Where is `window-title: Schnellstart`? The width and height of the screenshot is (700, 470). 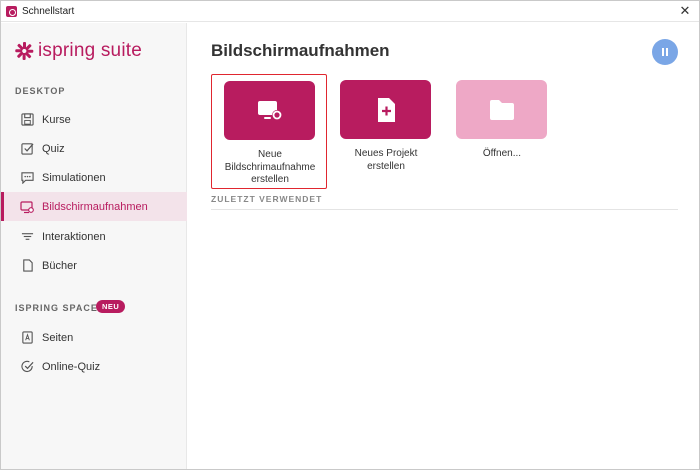
window-title: Schnellstart is located at coordinates (48, 11).